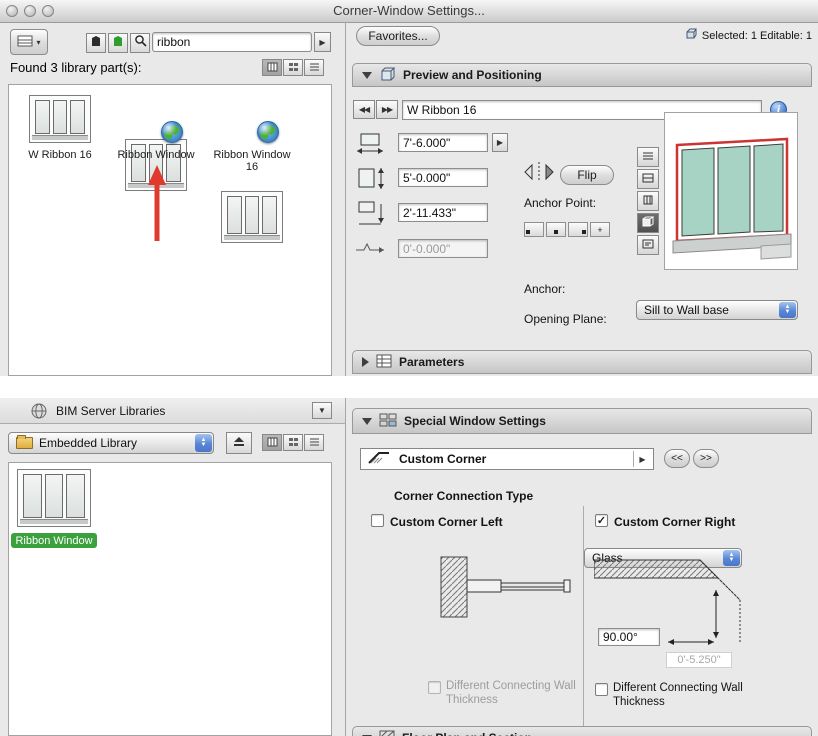 This screenshot has width=818, height=736. I want to click on corner-angle-field, so click(629, 637).